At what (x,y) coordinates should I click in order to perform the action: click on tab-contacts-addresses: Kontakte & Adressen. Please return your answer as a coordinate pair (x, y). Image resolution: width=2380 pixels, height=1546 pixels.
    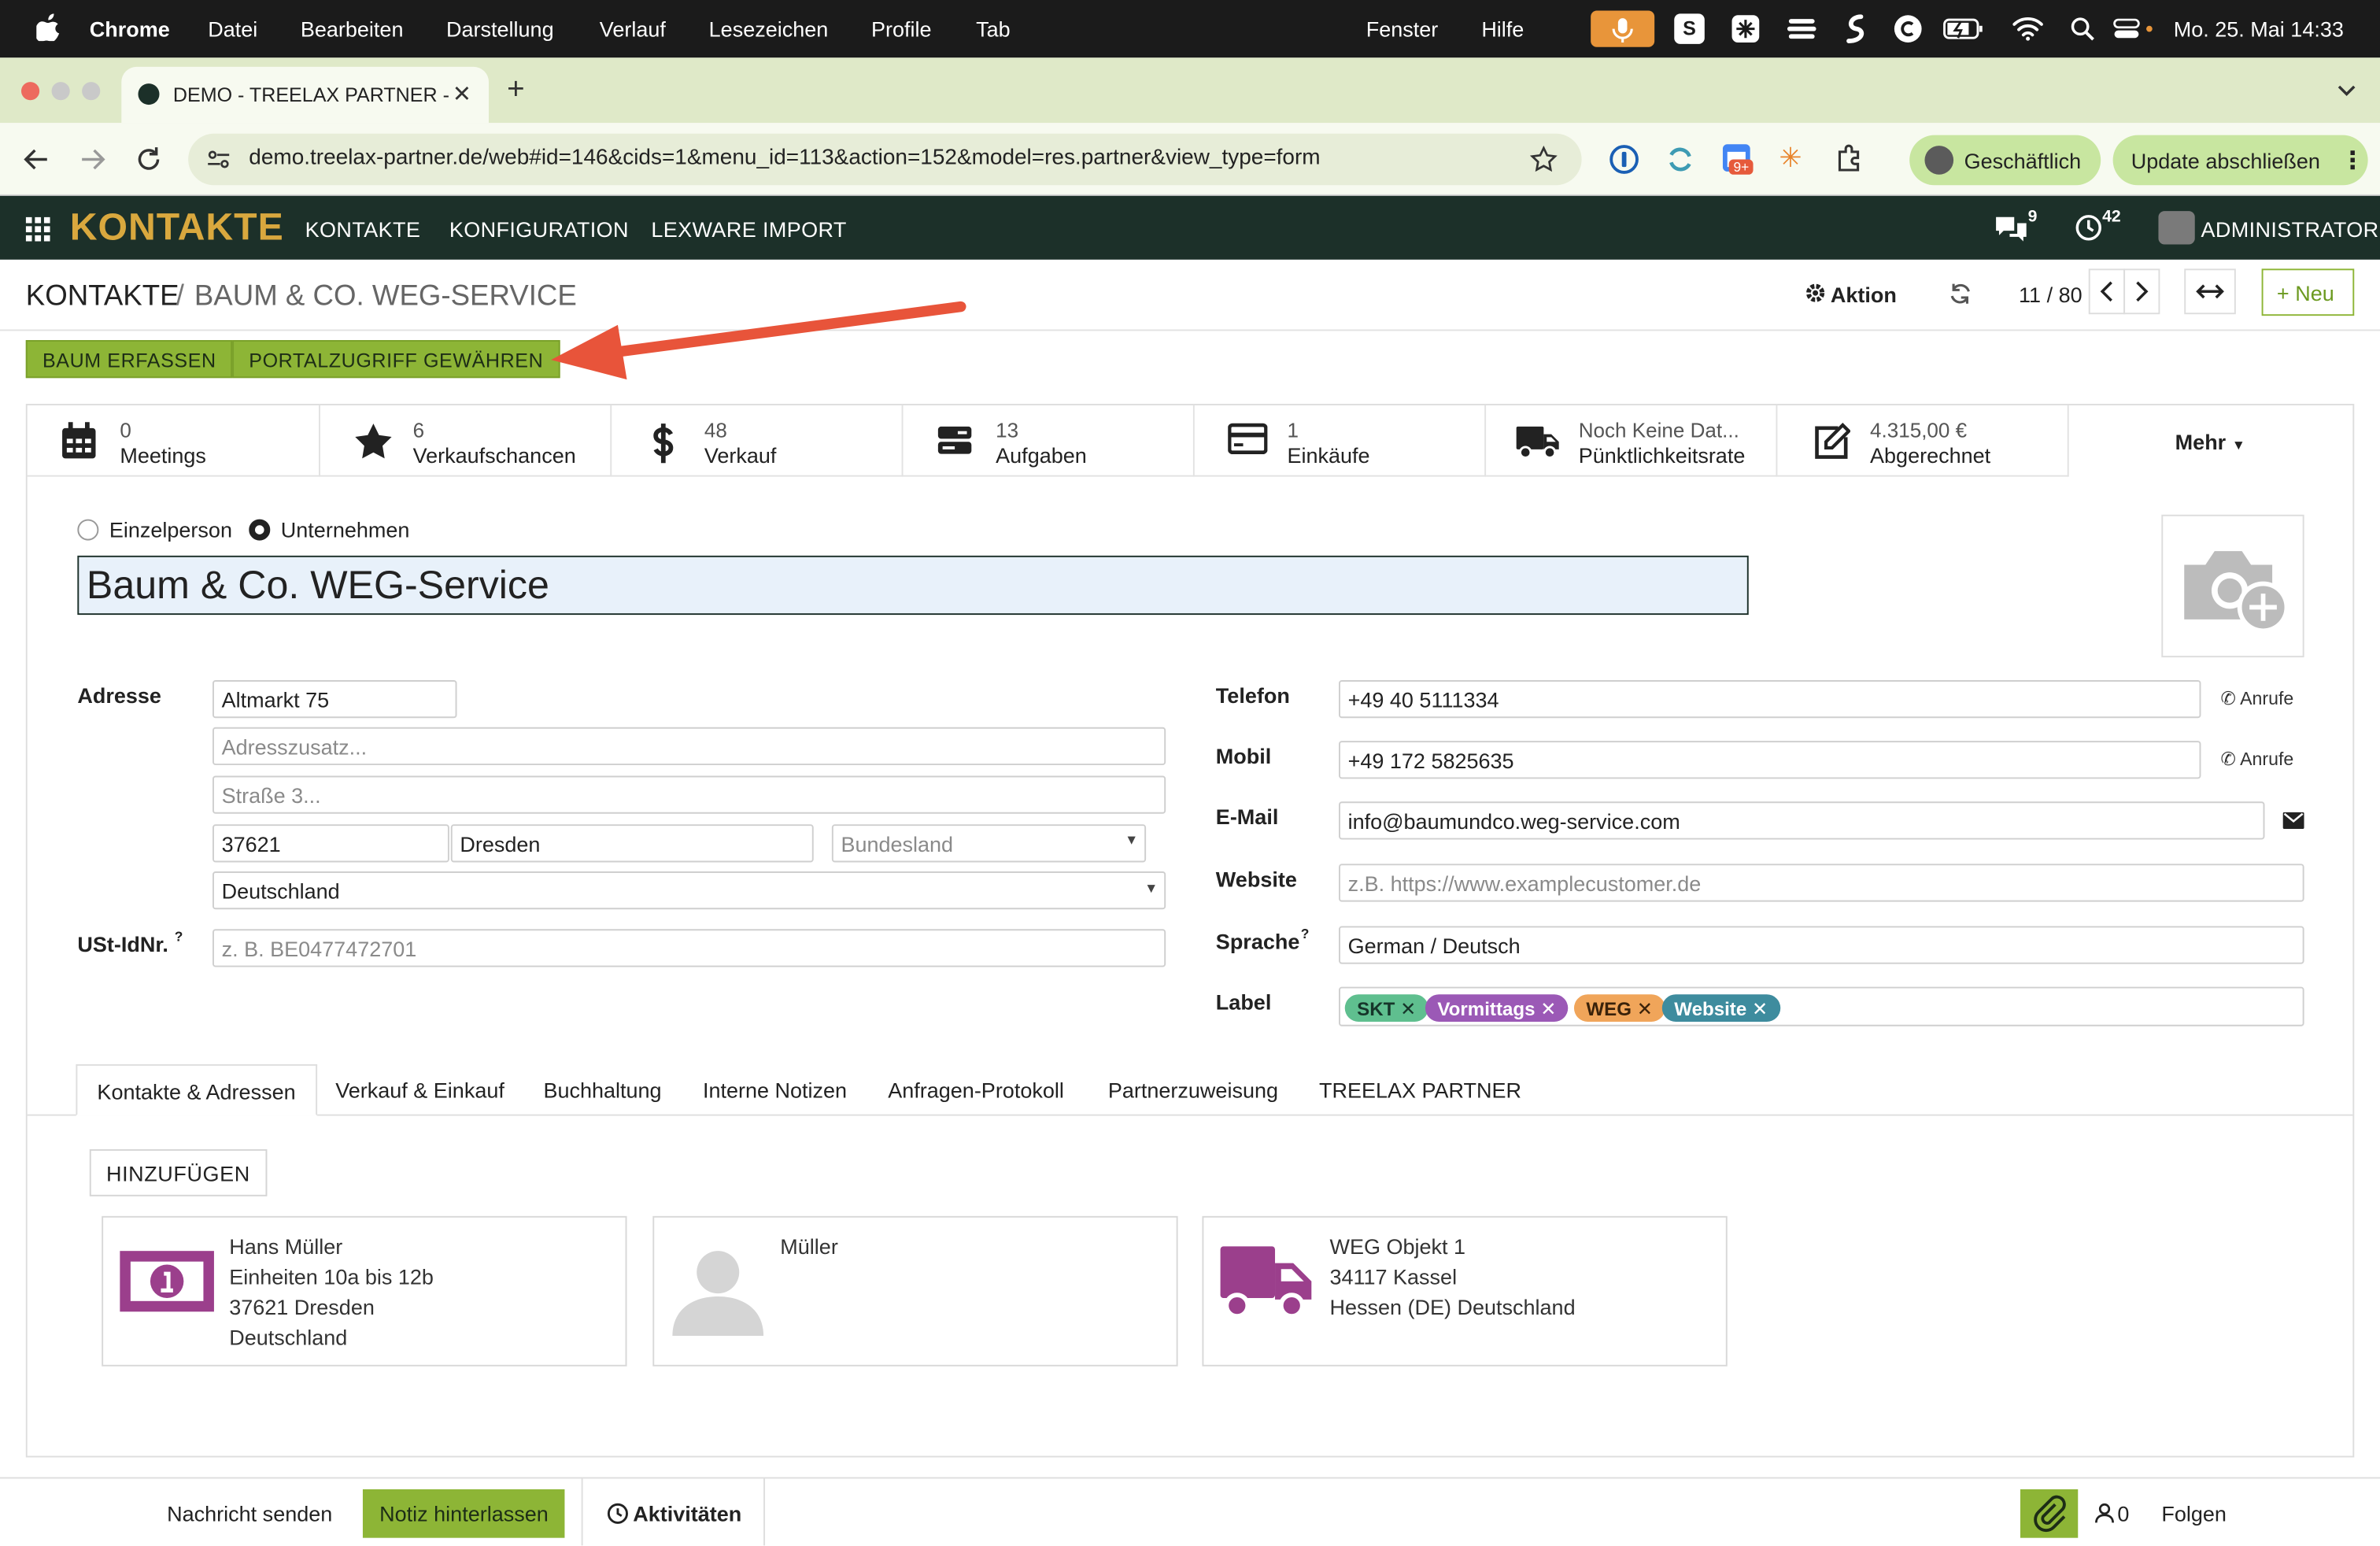
    Looking at the image, I should click on (196, 1089).